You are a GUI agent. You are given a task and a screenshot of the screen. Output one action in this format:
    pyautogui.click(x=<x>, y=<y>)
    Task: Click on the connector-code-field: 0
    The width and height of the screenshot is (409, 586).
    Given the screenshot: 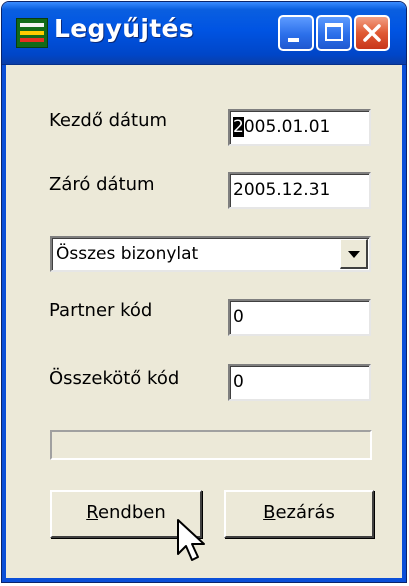 What is the action you would take?
    pyautogui.click(x=299, y=382)
    